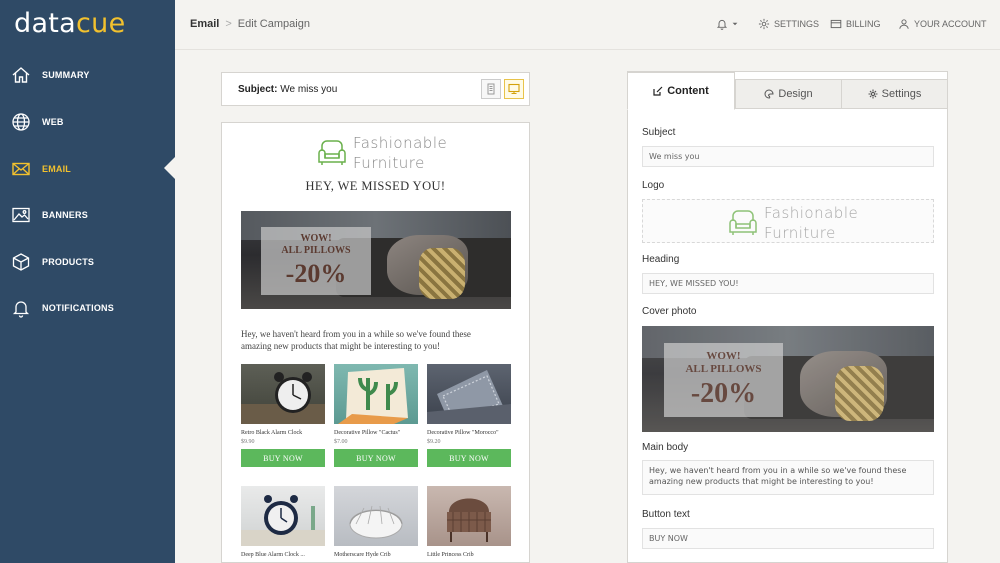  What do you see at coordinates (87, 169) in the screenshot?
I see `sidebar-item-email: EMAIL` at bounding box center [87, 169].